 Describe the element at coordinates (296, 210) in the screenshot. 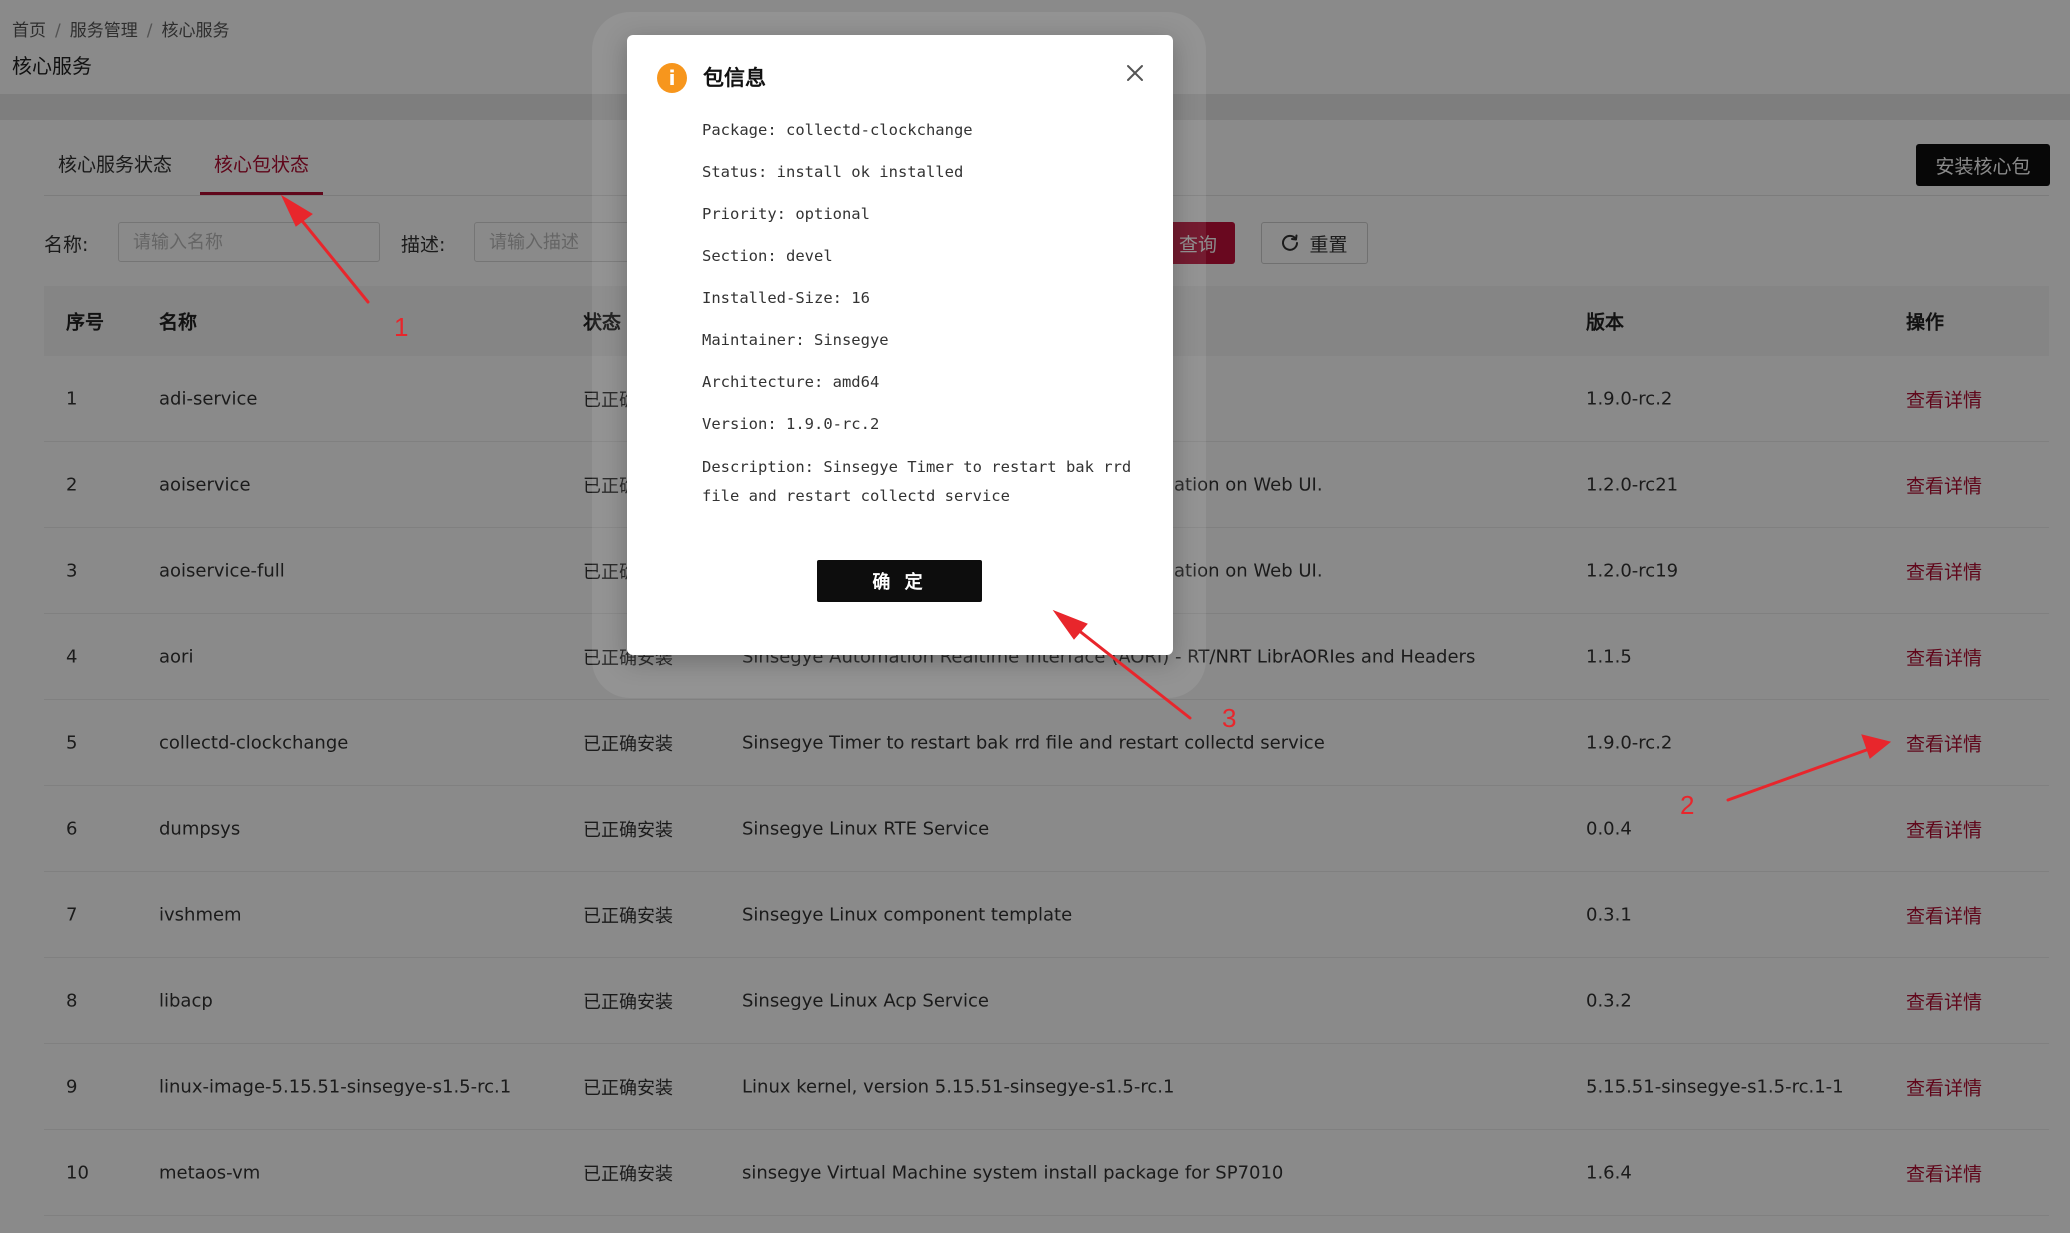

I see `annotation-arrow-1-head` at that location.